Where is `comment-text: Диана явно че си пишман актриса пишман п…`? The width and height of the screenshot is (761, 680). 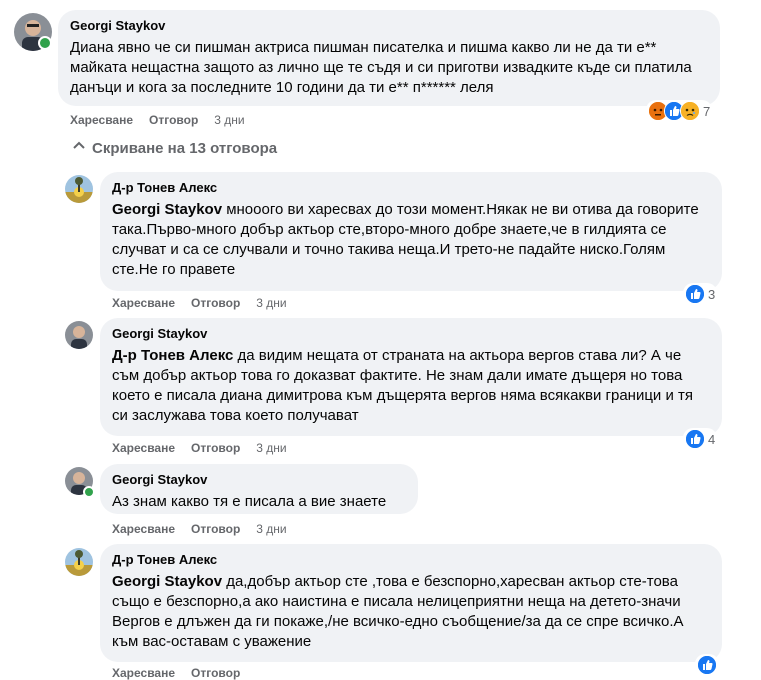 comment-text: Диана явно че си пишман актриса пишман п… is located at coordinates (381, 67).